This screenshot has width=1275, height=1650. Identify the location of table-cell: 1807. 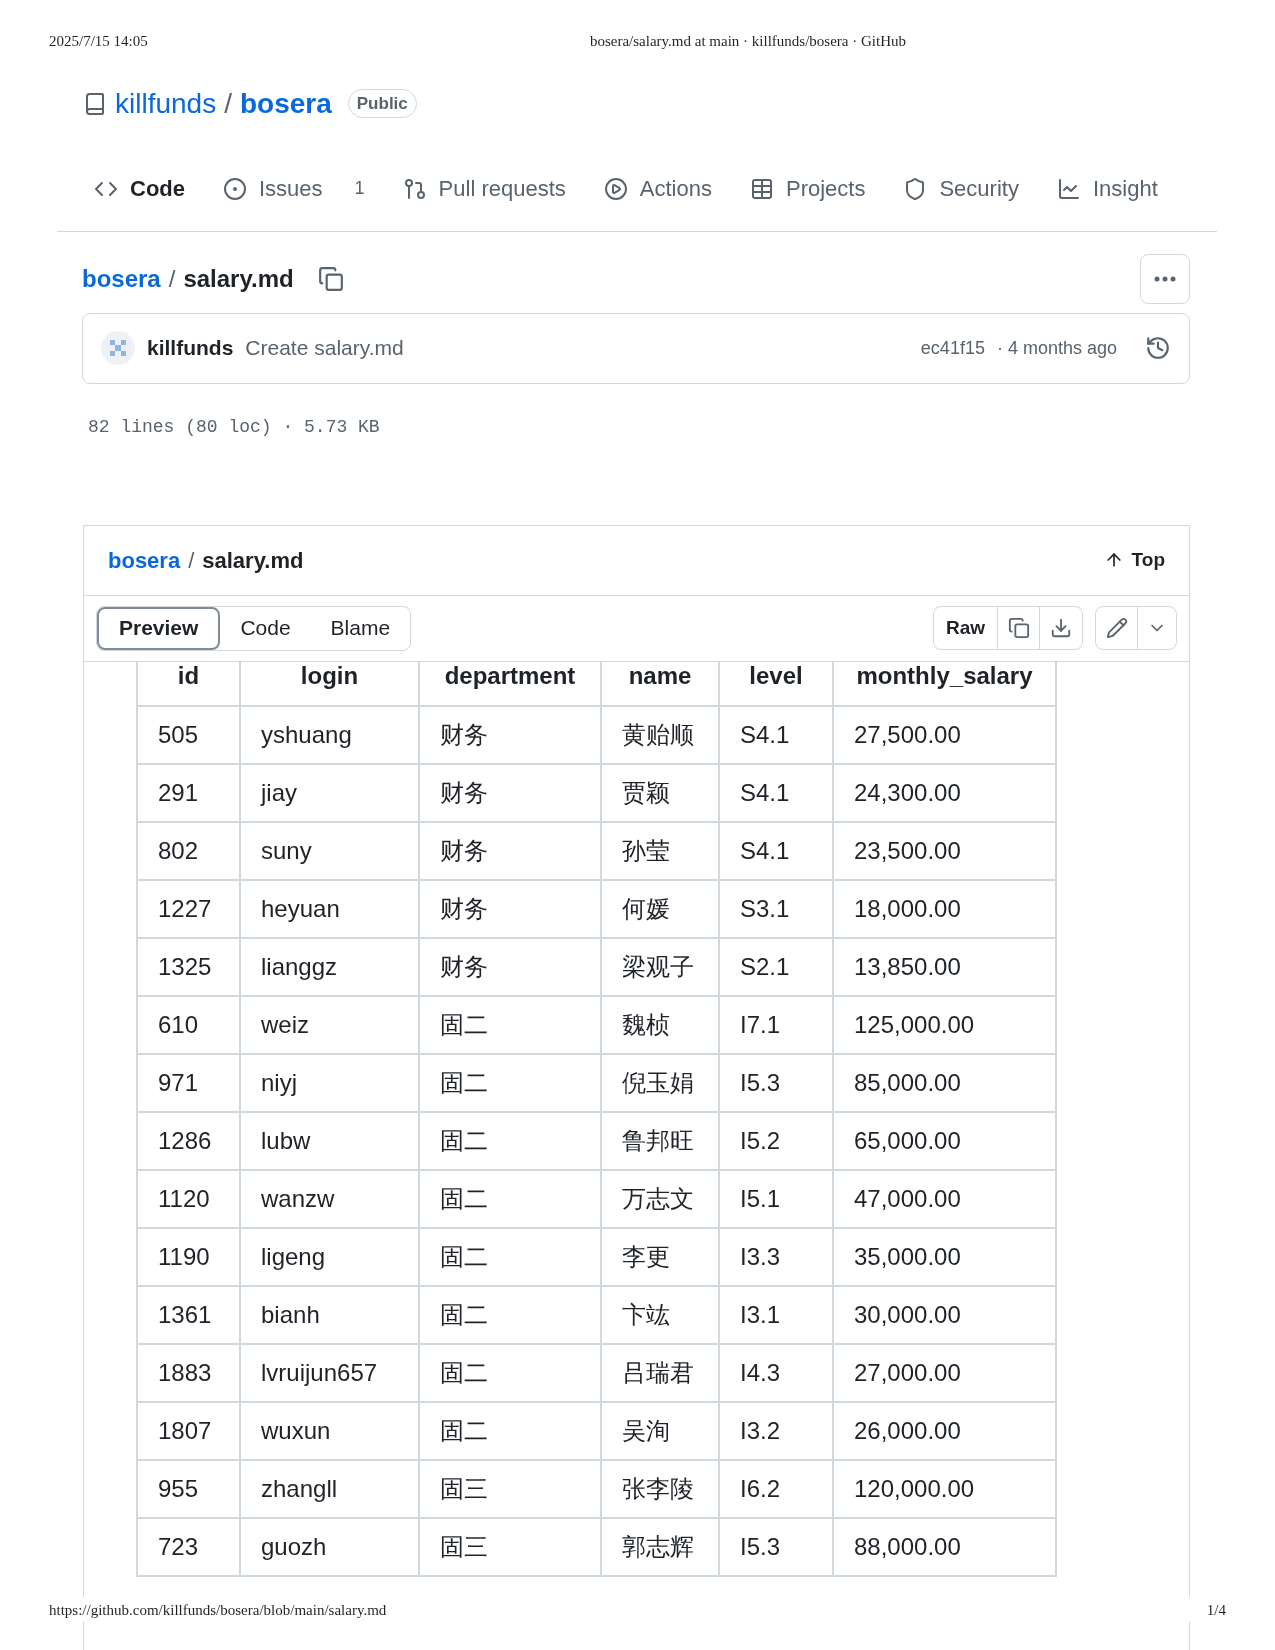
(188, 1430).